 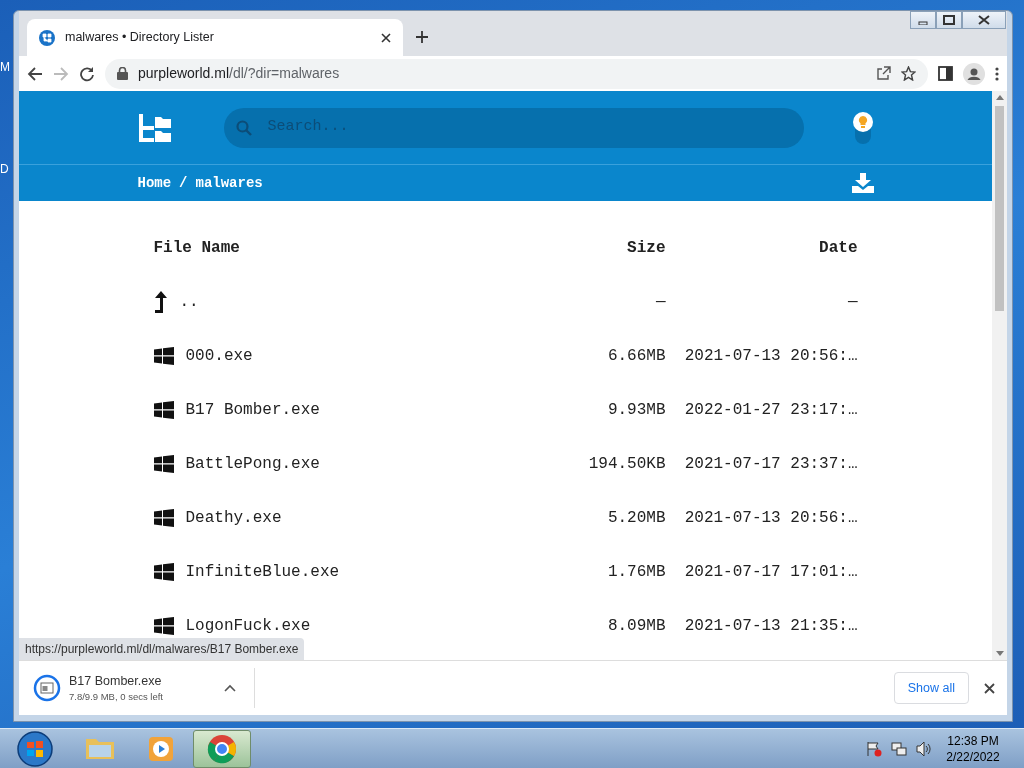 I want to click on star-icon, so click(x=908, y=73).